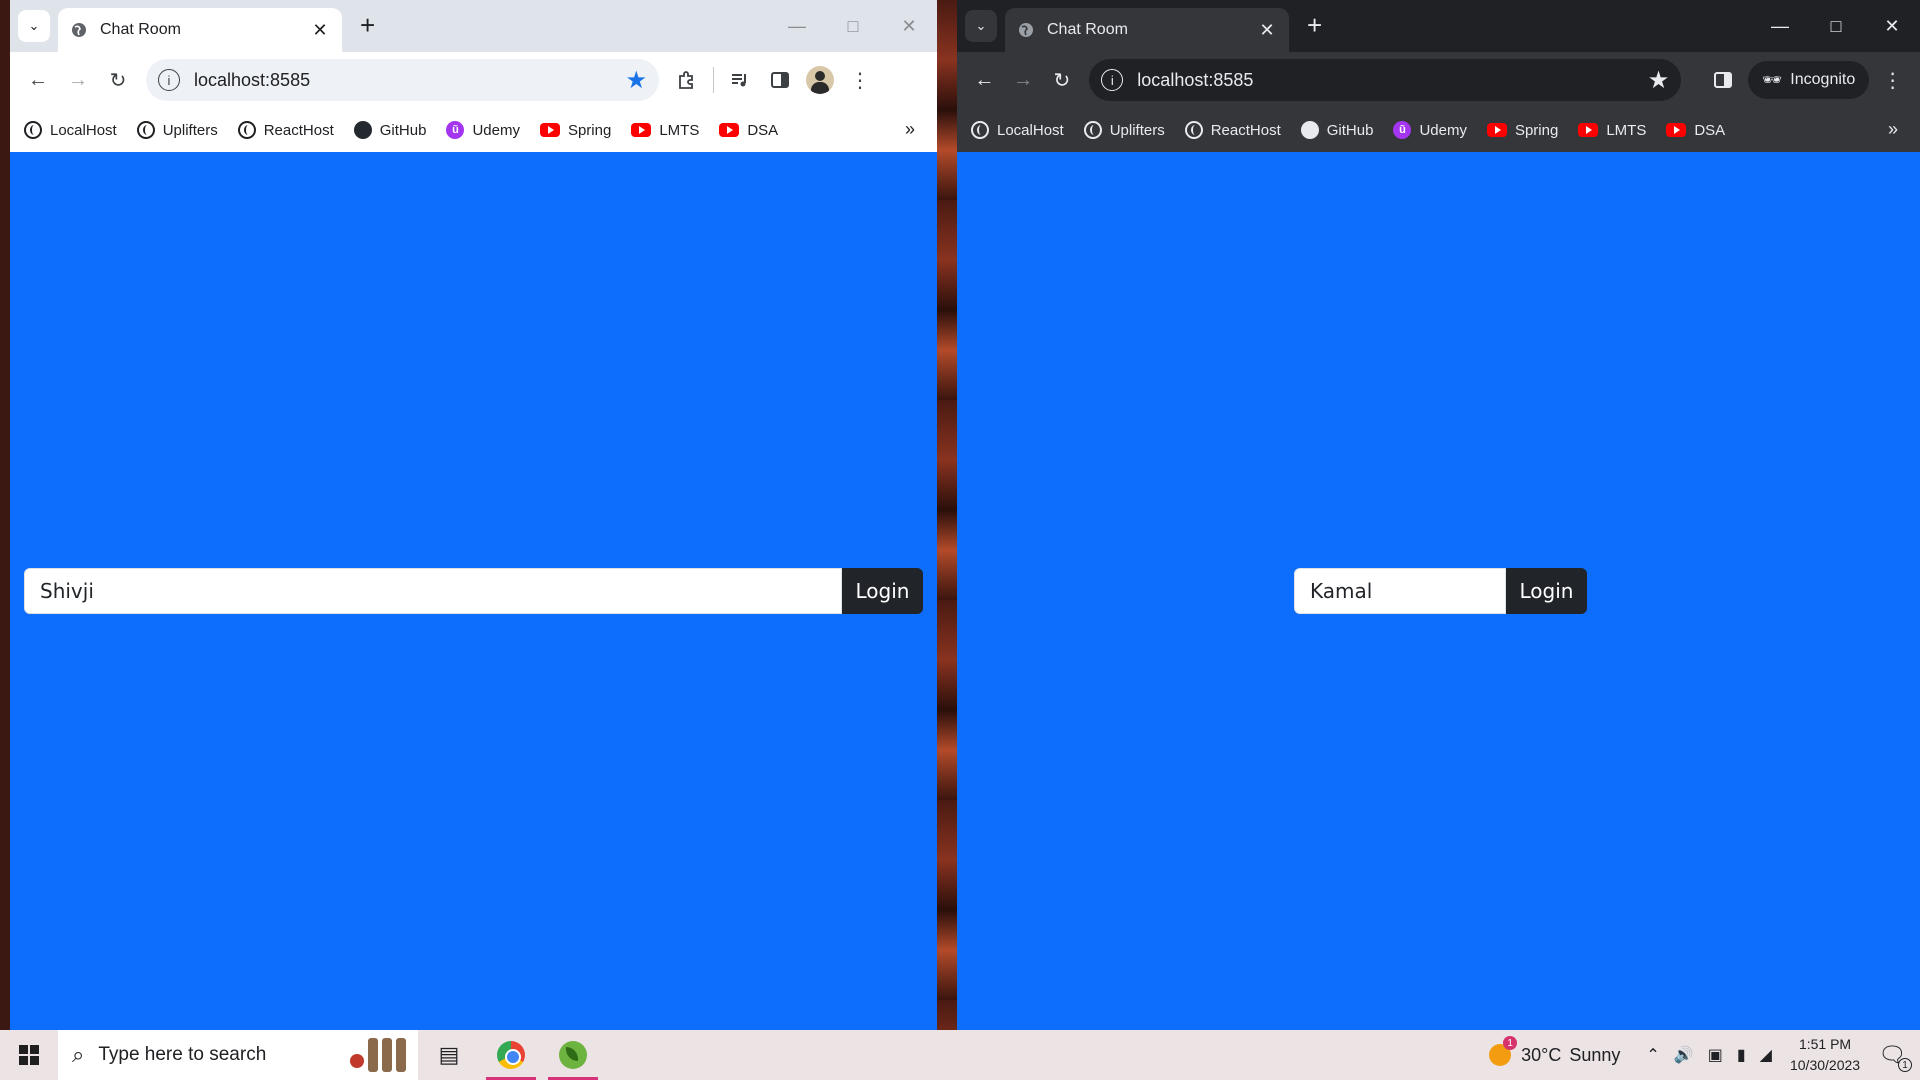 Image resolution: width=1920 pixels, height=1080 pixels. Describe the element at coordinates (1825, 1065) in the screenshot. I see `clock-date: 10/30/2023` at that location.